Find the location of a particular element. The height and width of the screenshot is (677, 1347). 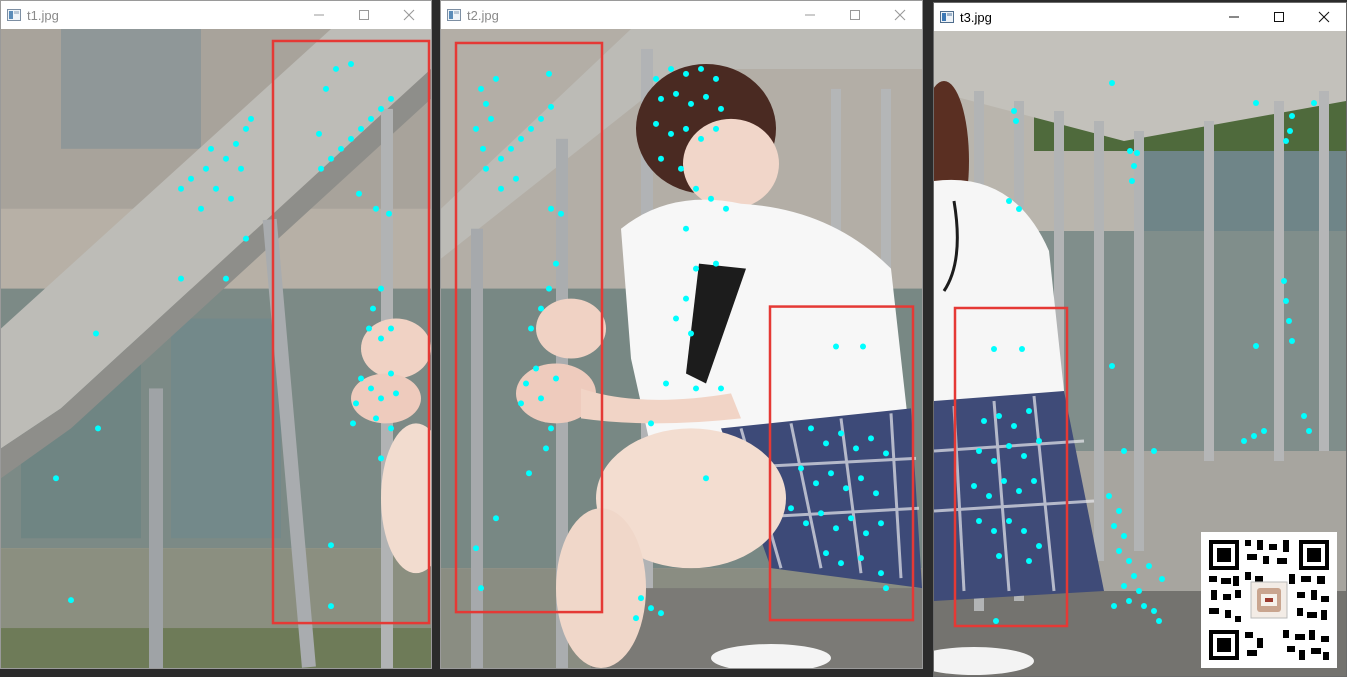

window-title: t3.jpg is located at coordinates (976, 17).